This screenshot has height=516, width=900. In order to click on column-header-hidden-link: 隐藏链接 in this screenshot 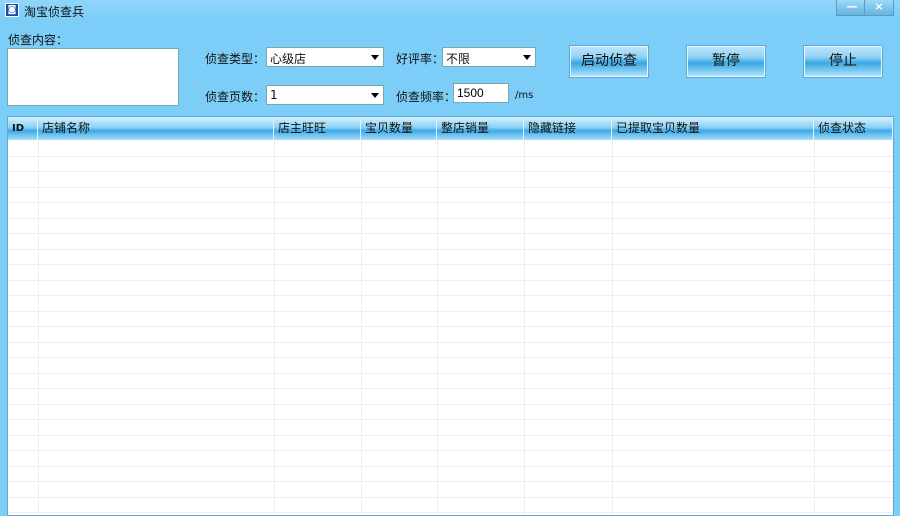, I will do `click(568, 128)`.